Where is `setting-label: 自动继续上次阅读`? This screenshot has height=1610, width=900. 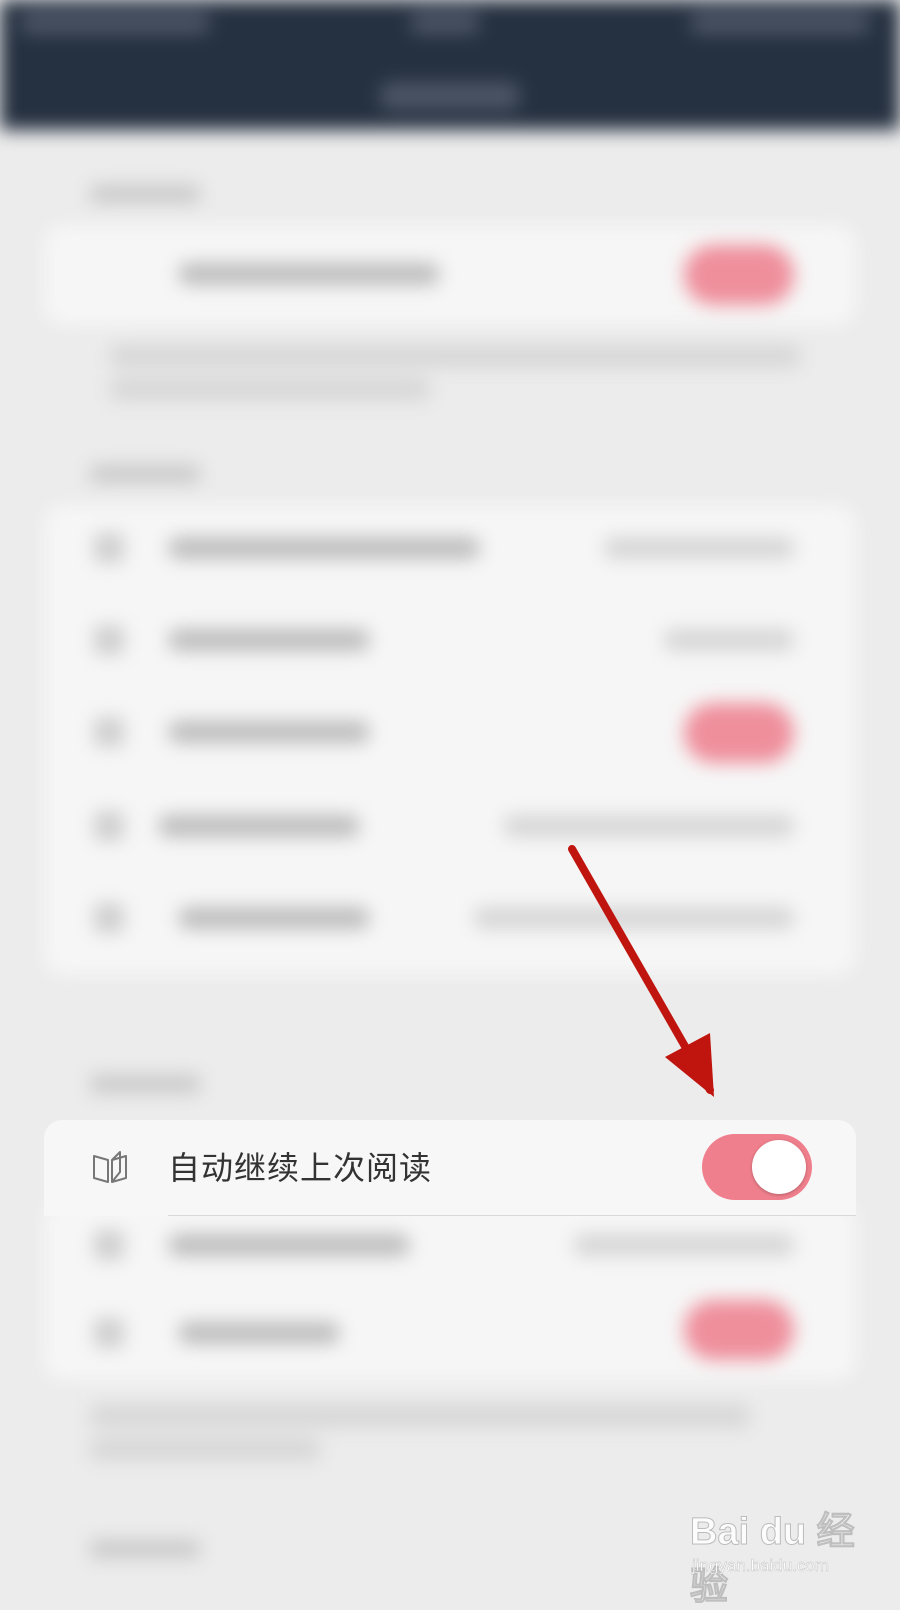
setting-label: 自动继续上次阅读 is located at coordinates (300, 1168).